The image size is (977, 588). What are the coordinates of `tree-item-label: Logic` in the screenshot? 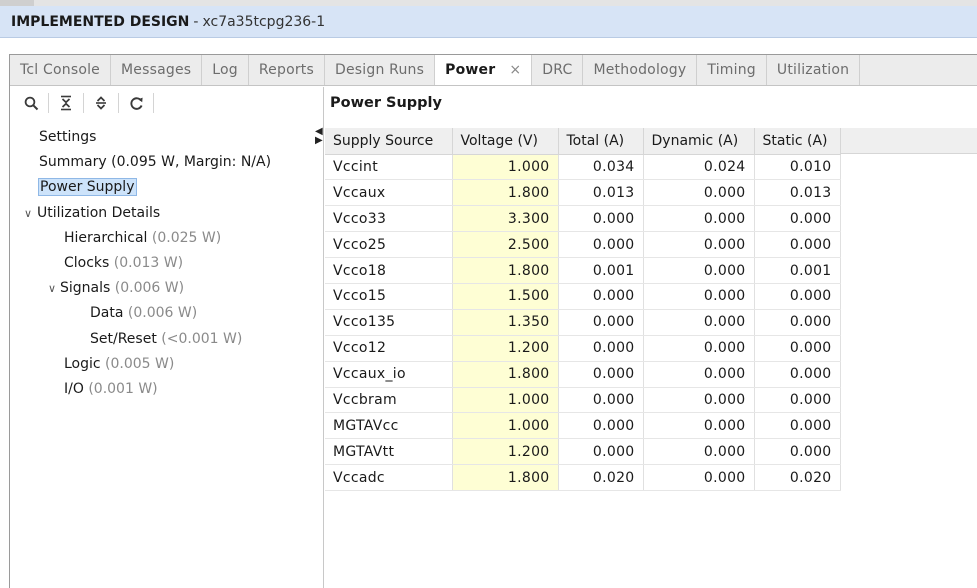 It's located at (82, 363).